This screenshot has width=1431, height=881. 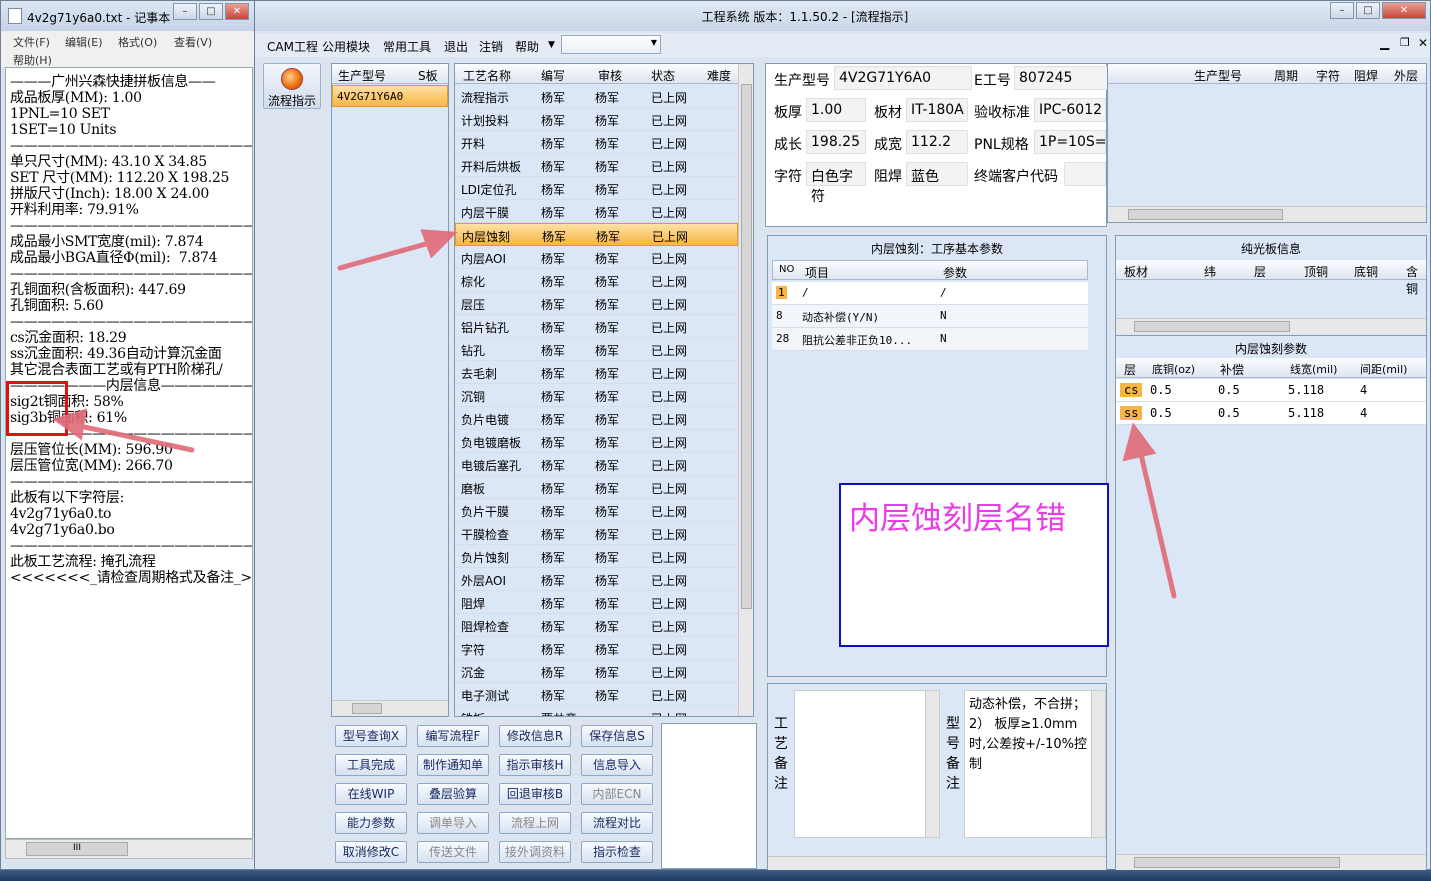 What do you see at coordinates (390, 254) in the screenshot?
I see `arrow-to-process` at bounding box center [390, 254].